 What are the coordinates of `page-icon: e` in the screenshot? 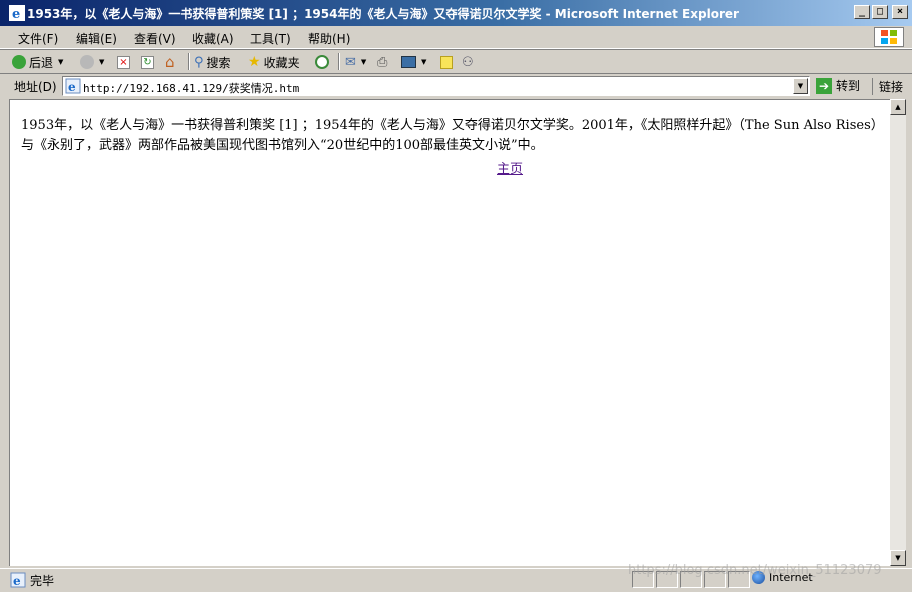 It's located at (73, 86).